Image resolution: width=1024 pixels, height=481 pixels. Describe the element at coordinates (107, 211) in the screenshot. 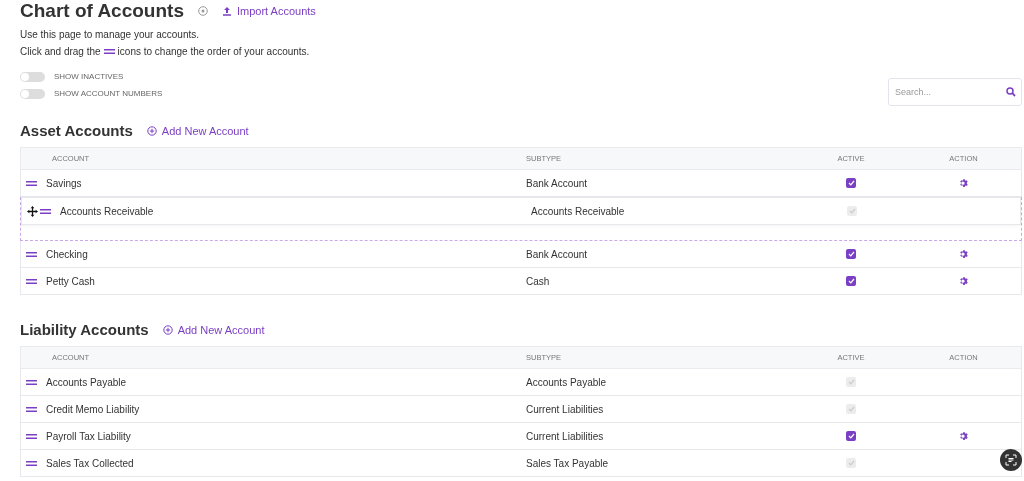

I see `account-name: Accounts Receivable` at that location.